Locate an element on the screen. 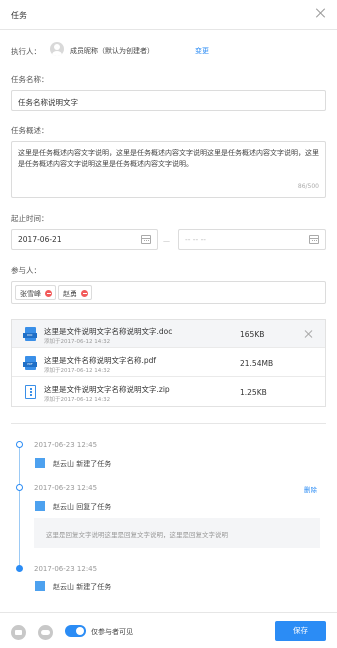  save-button: 保存 is located at coordinates (300, 631).